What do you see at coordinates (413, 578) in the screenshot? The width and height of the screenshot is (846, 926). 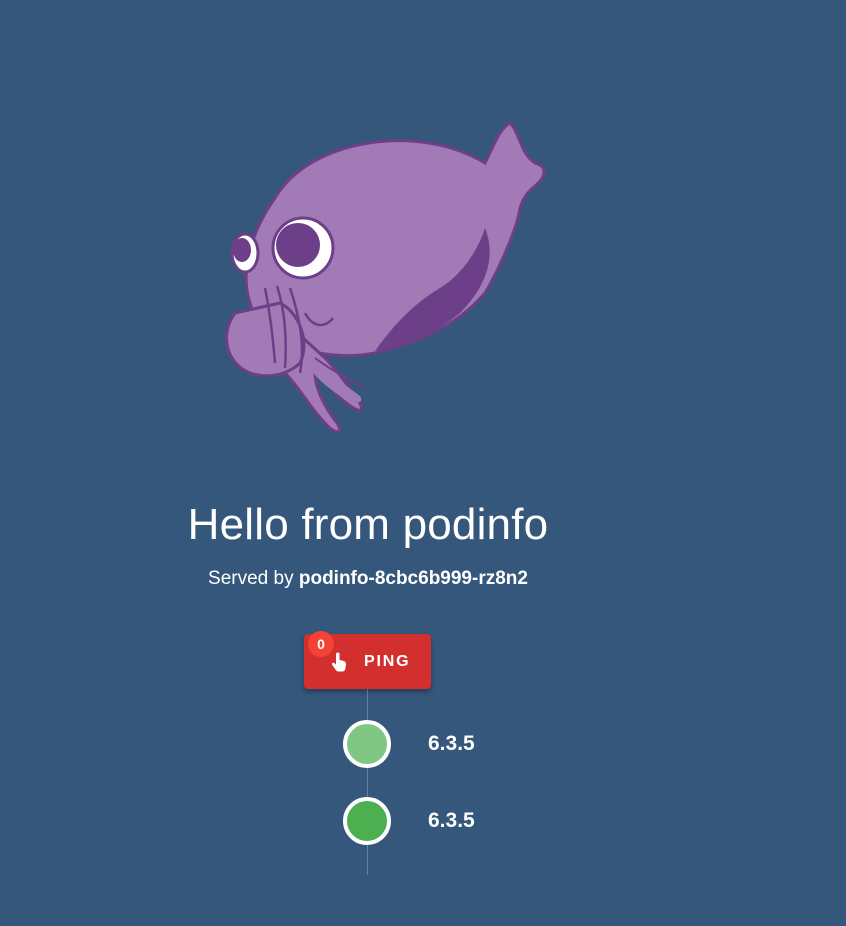 I see `hostname: podinfo-8cbc6b999-rz8n2` at bounding box center [413, 578].